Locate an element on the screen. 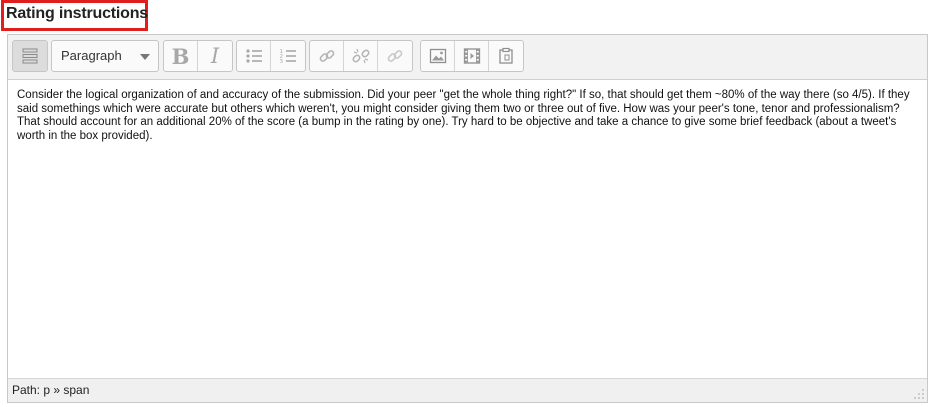  toolbar-toggle-icon is located at coordinates (30, 56).